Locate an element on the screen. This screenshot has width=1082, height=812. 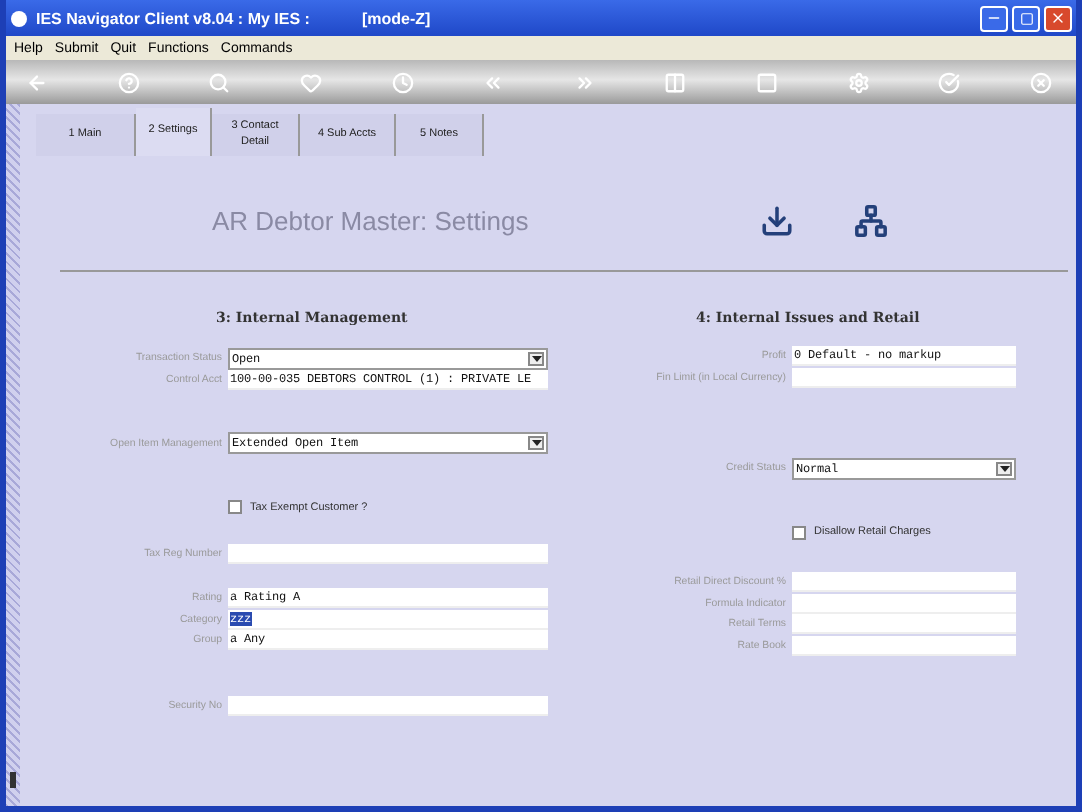
help-icon is located at coordinates (128, 82).